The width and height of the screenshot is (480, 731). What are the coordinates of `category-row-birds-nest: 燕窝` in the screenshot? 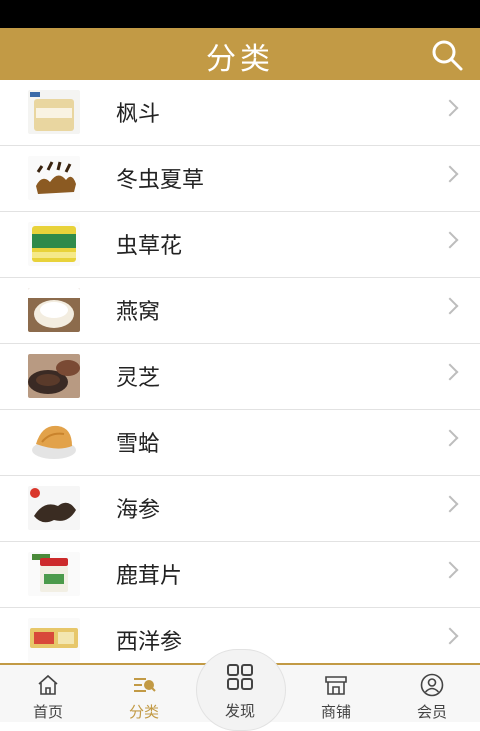 It's located at (240, 311).